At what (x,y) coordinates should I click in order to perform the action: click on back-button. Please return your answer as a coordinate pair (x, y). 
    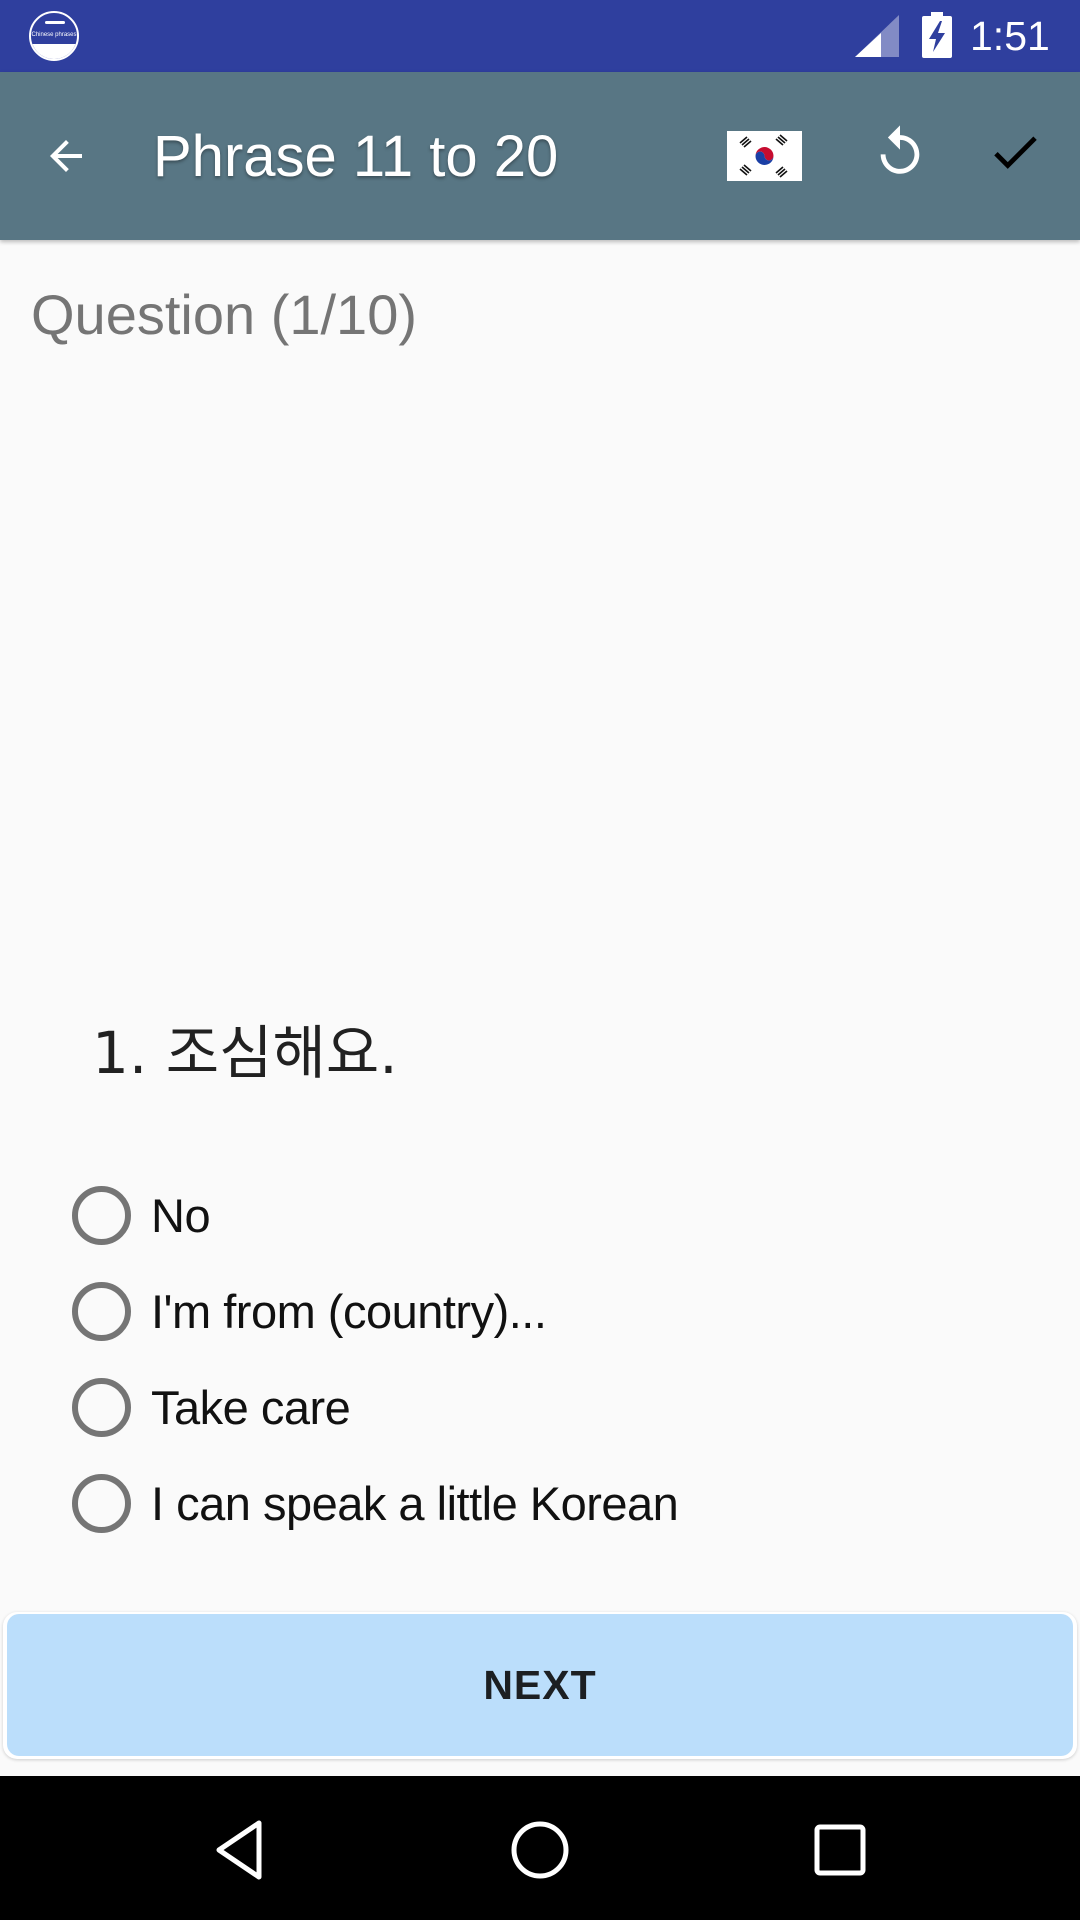
    Looking at the image, I should click on (66, 156).